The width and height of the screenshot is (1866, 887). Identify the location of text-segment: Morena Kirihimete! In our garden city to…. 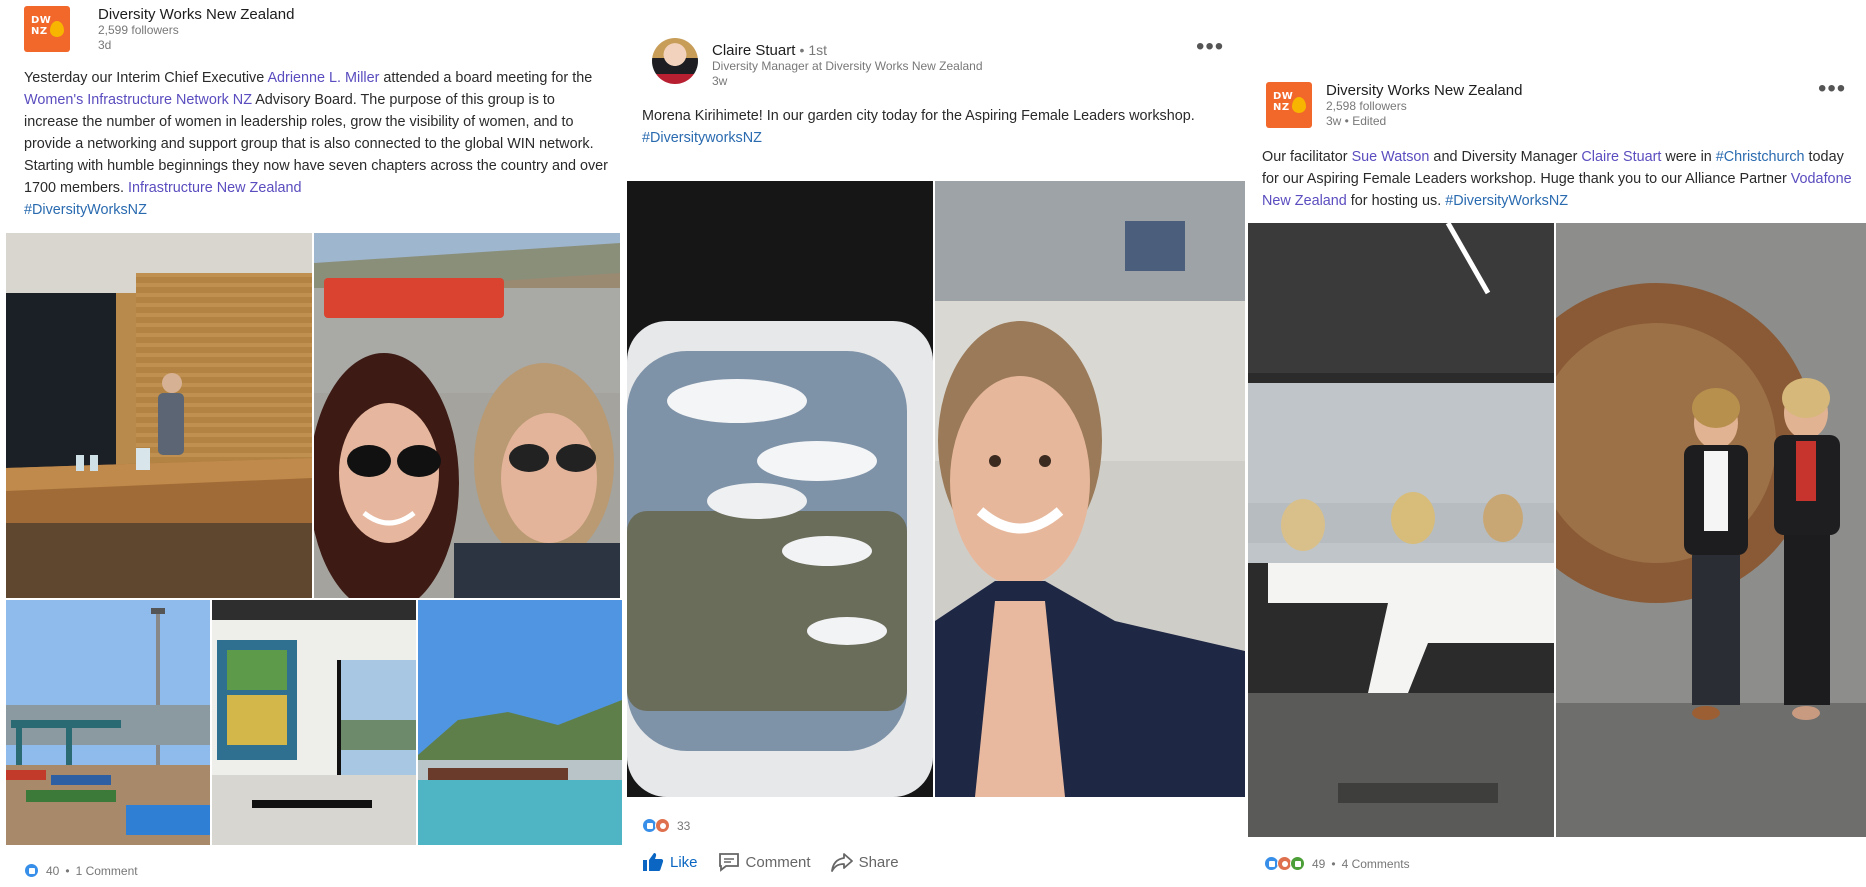
(918, 116).